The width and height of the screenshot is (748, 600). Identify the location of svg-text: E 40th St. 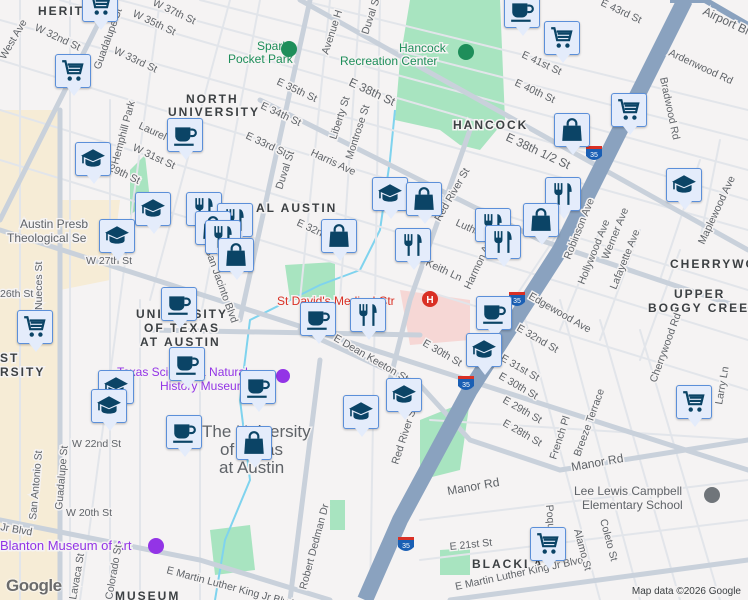
(535, 91).